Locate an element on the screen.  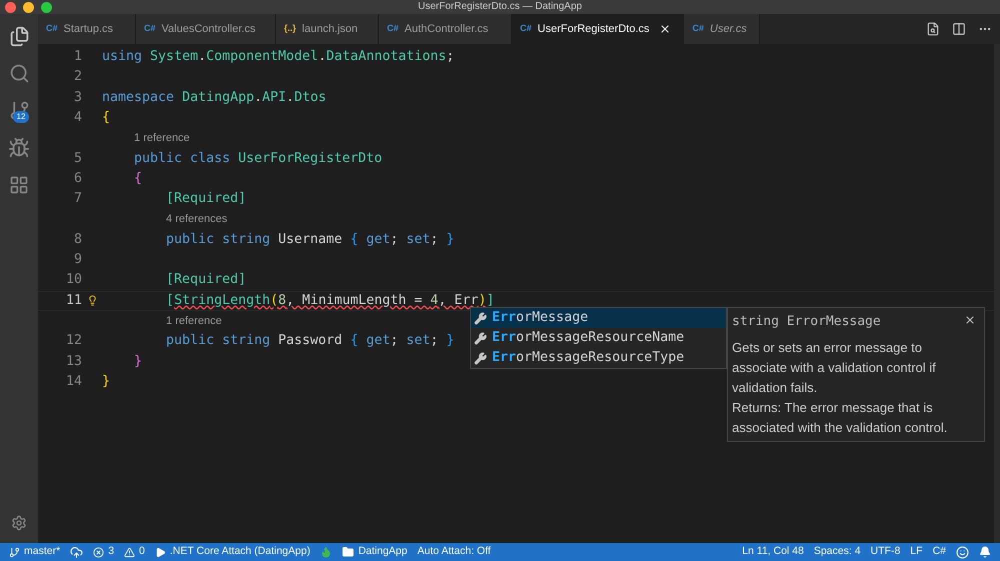
editor-tab: C# User.cs is located at coordinates (722, 29).